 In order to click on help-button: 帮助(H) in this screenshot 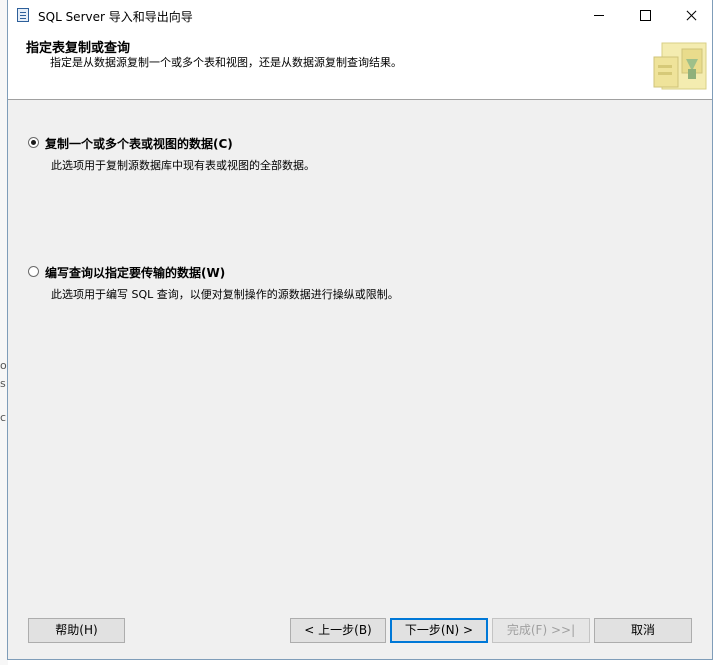, I will do `click(76, 630)`.